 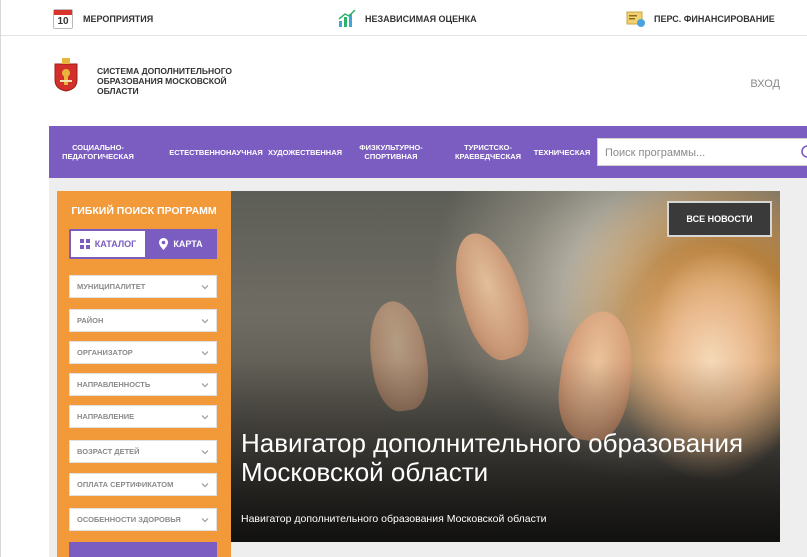 What do you see at coordinates (144, 211) in the screenshot?
I see `panel-title: ГИБКИЙ ПОИСК ПРОГРАММ` at bounding box center [144, 211].